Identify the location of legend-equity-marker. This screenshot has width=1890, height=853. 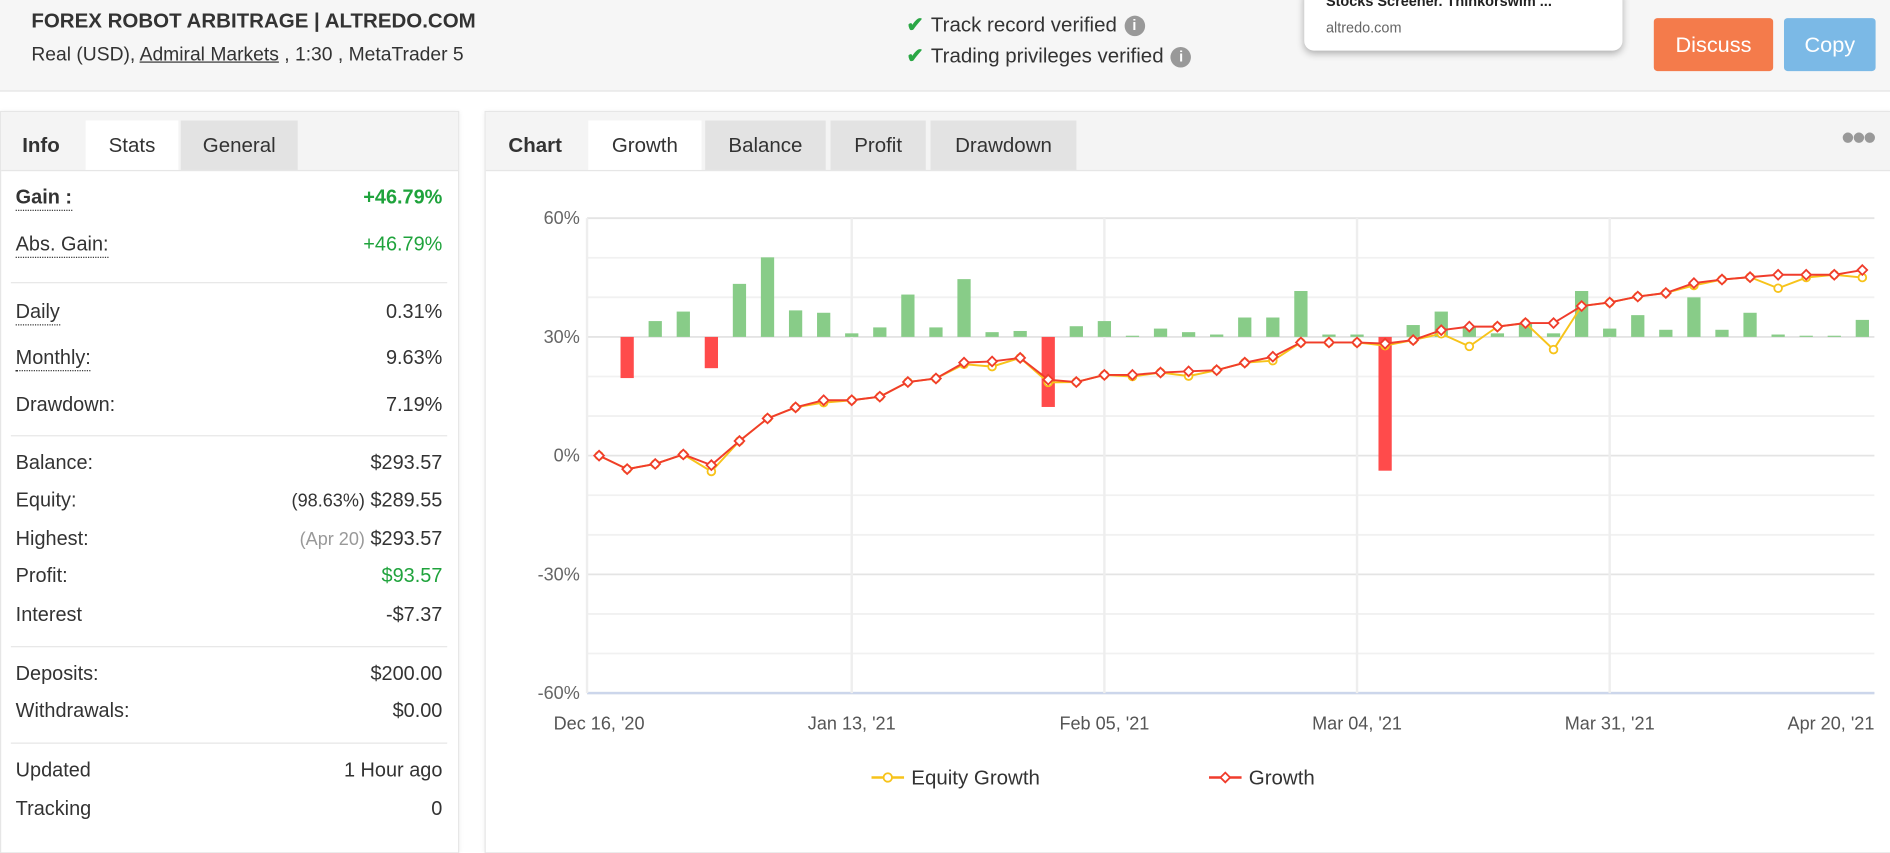
(887, 777).